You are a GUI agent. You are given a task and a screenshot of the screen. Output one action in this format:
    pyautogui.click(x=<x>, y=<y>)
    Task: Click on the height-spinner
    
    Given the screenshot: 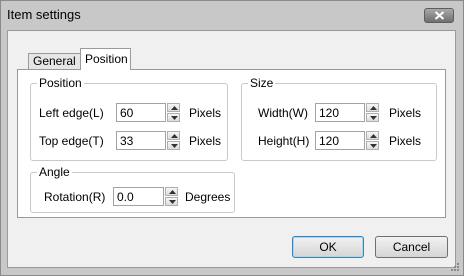 What is the action you would take?
    pyautogui.click(x=372, y=140)
    